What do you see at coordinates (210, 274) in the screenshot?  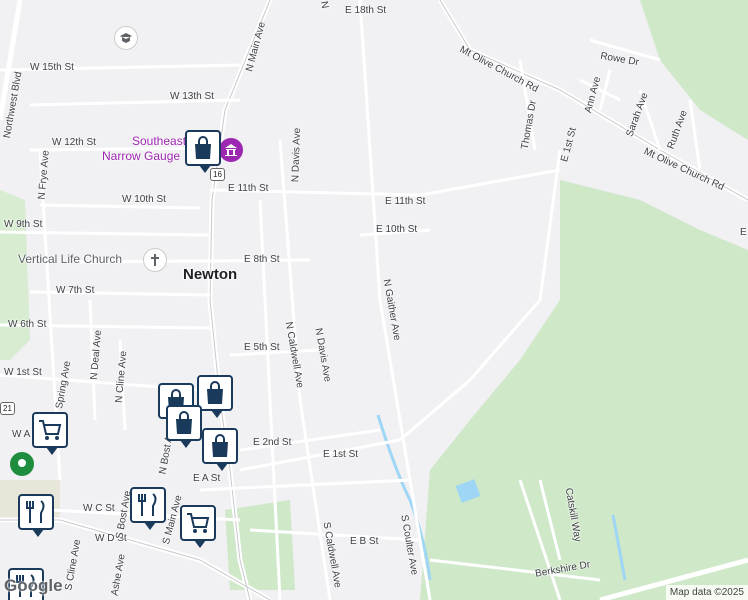 I see `place-label: Newton` at bounding box center [210, 274].